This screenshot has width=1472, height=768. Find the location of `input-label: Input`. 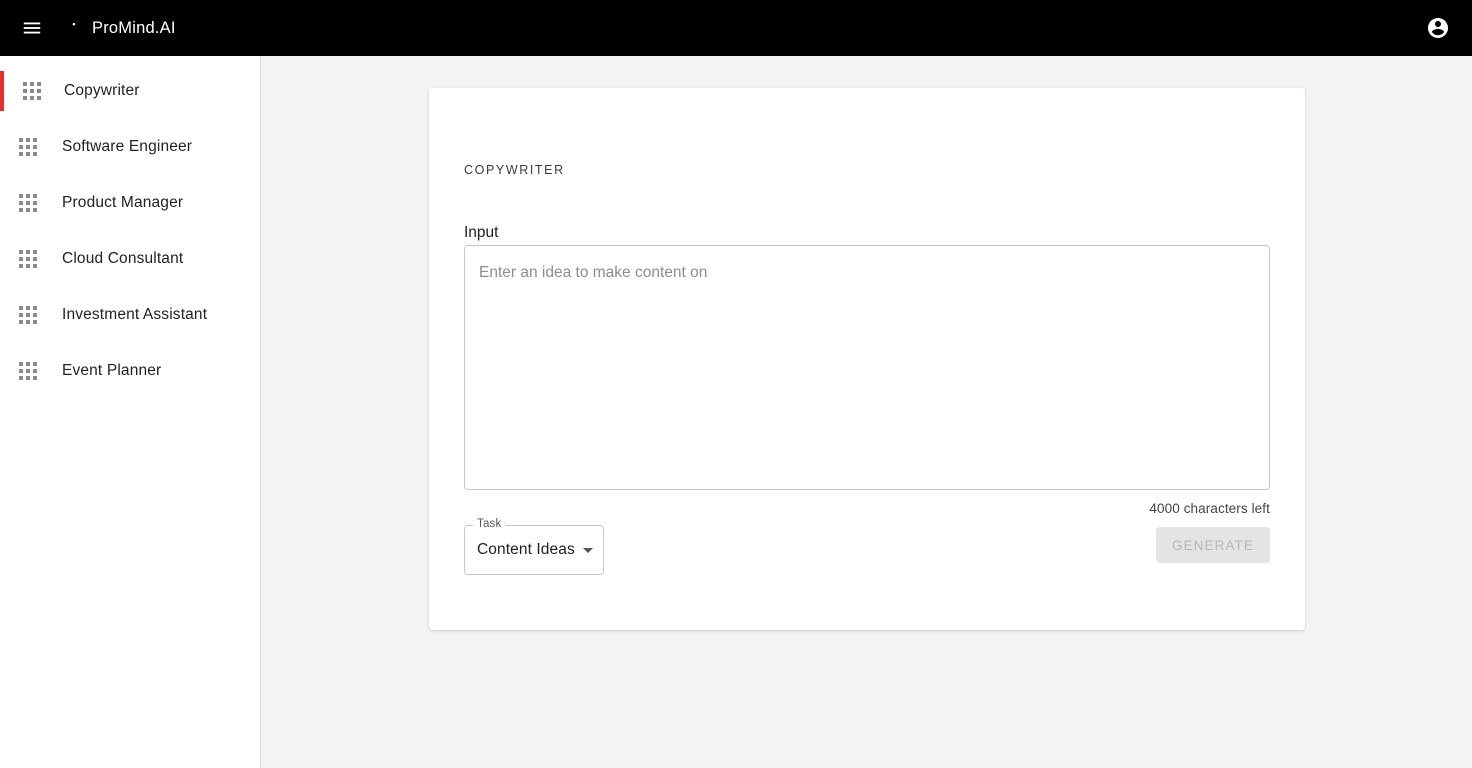

input-label: Input is located at coordinates (481, 232).